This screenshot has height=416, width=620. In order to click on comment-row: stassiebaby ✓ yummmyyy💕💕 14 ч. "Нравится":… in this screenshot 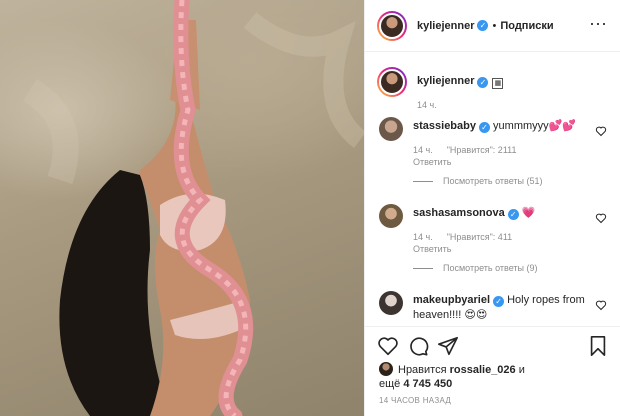, I will do `click(493, 151)`.